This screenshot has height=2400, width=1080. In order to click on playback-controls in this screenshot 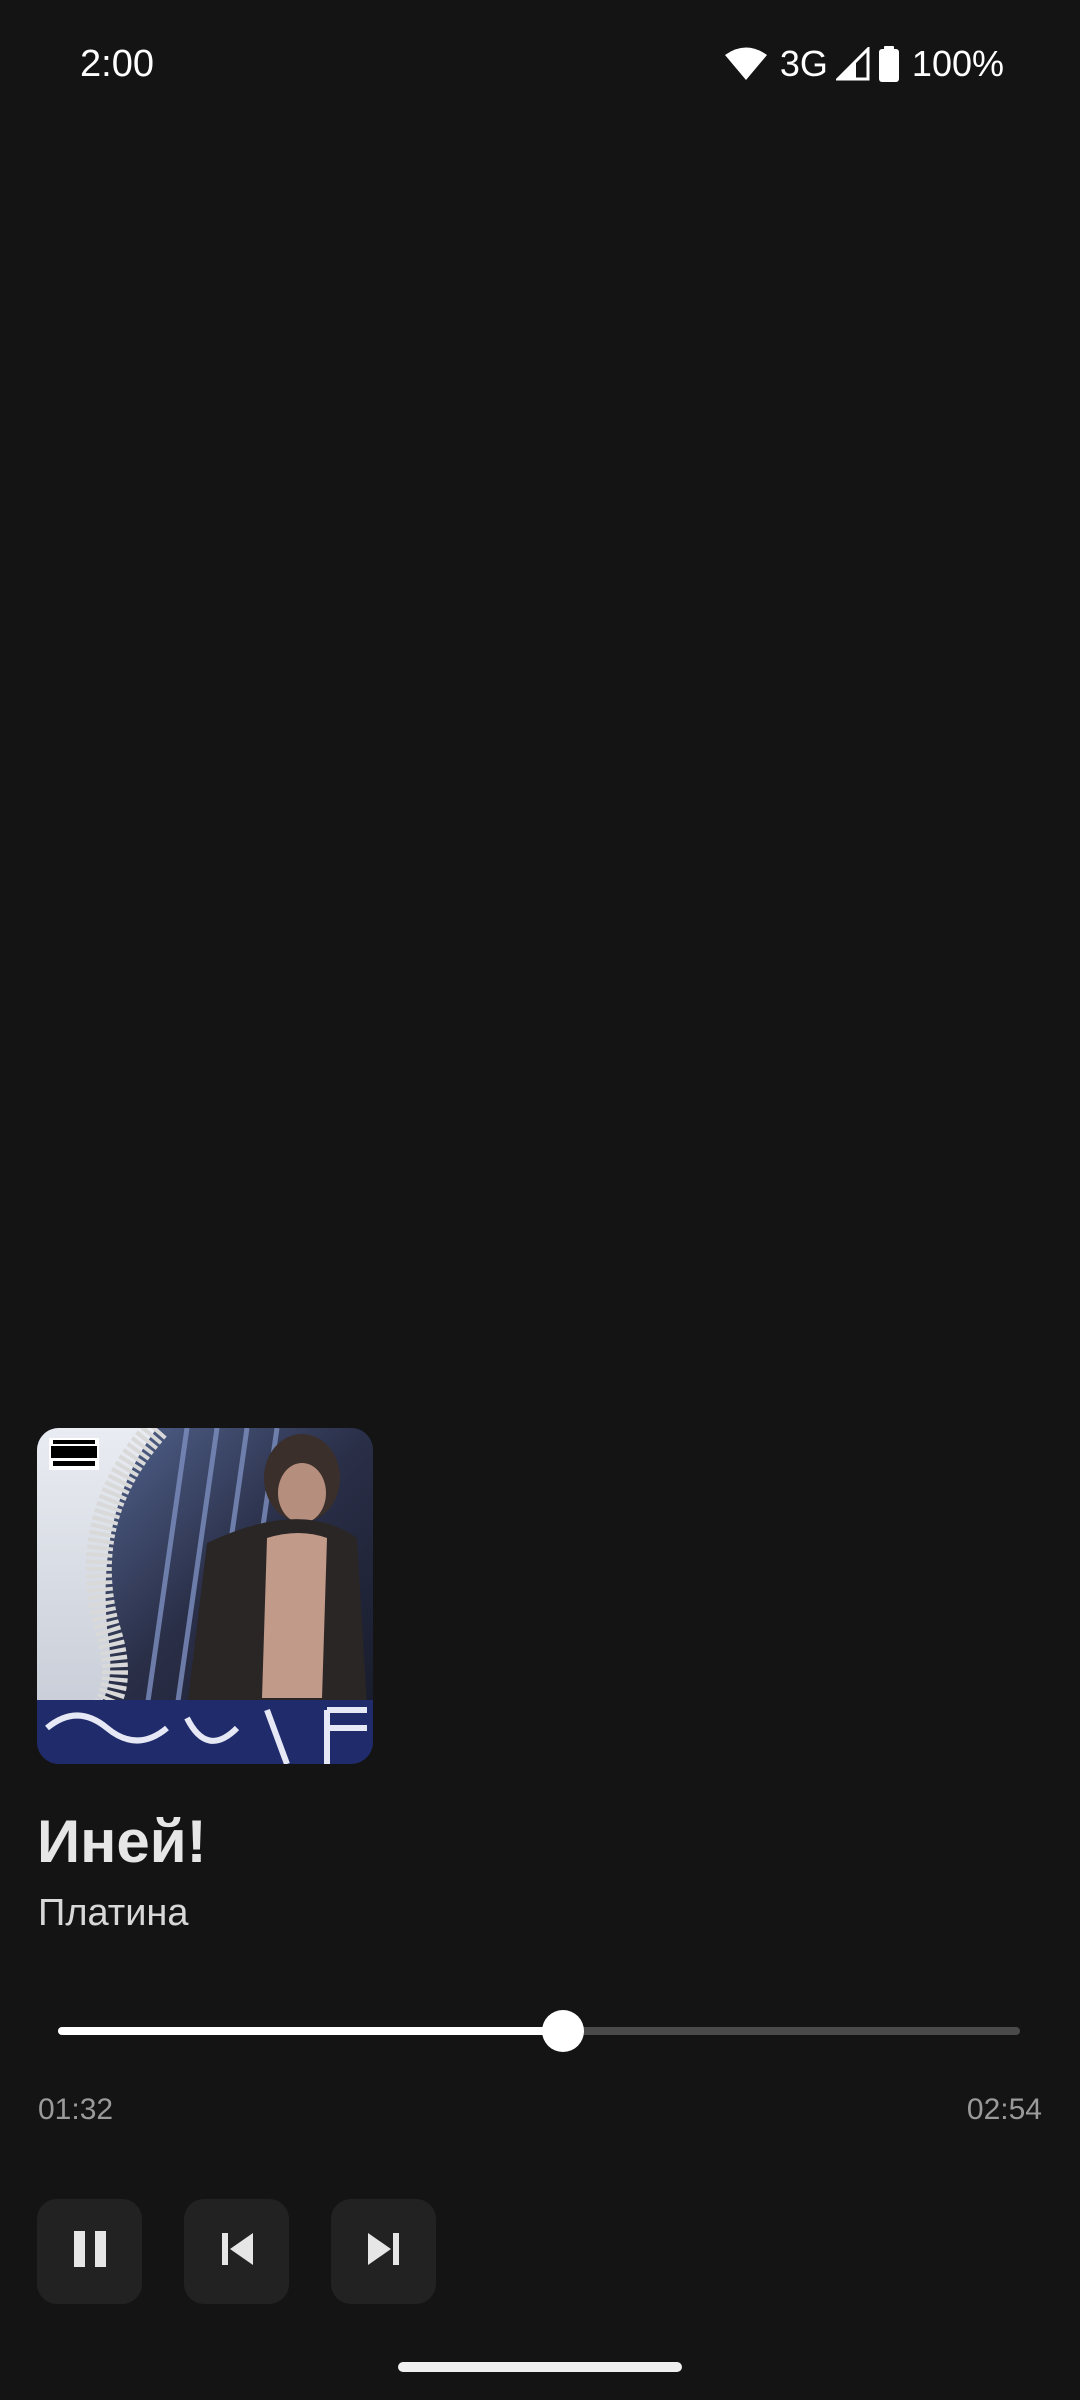, I will do `click(236, 2251)`.